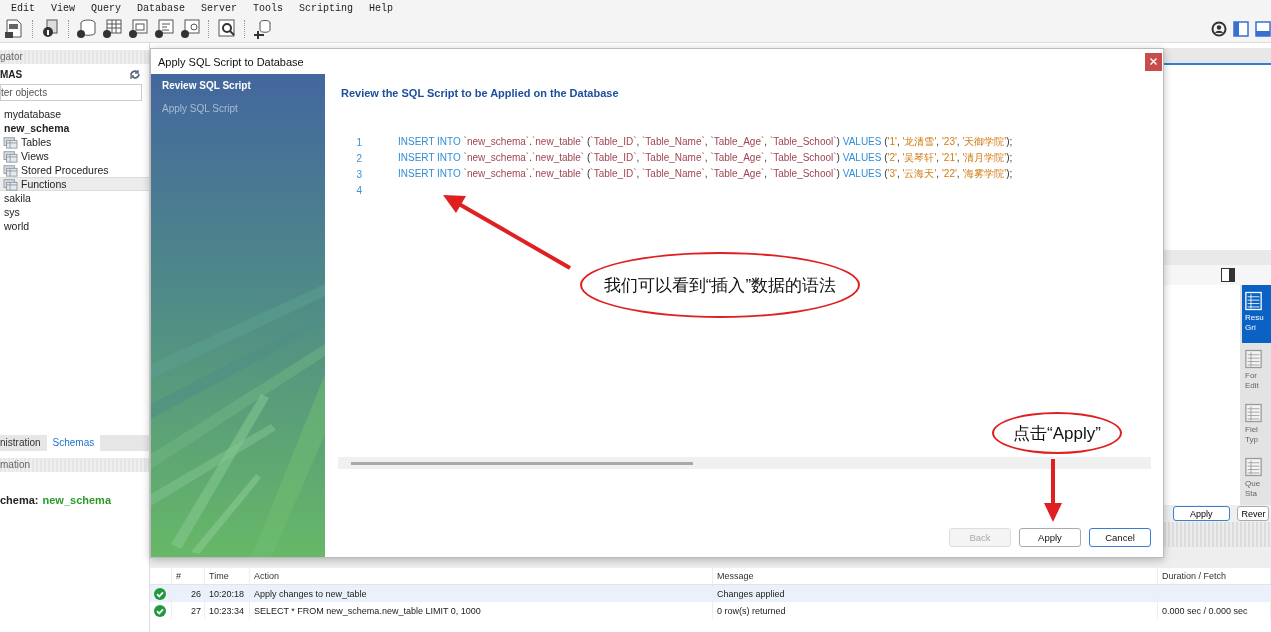 Image resolution: width=1271 pixels, height=632 pixels. I want to click on close-icon, so click(1153, 61).